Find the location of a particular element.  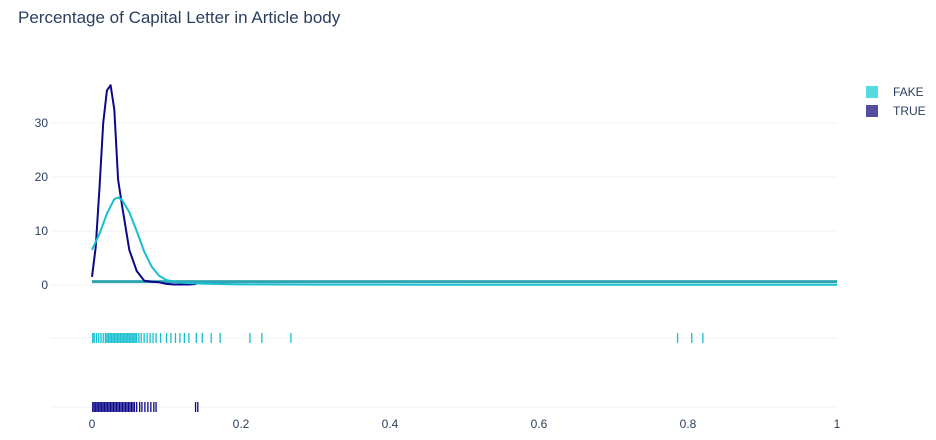

x-tick-label-5: 1 is located at coordinates (837, 424).